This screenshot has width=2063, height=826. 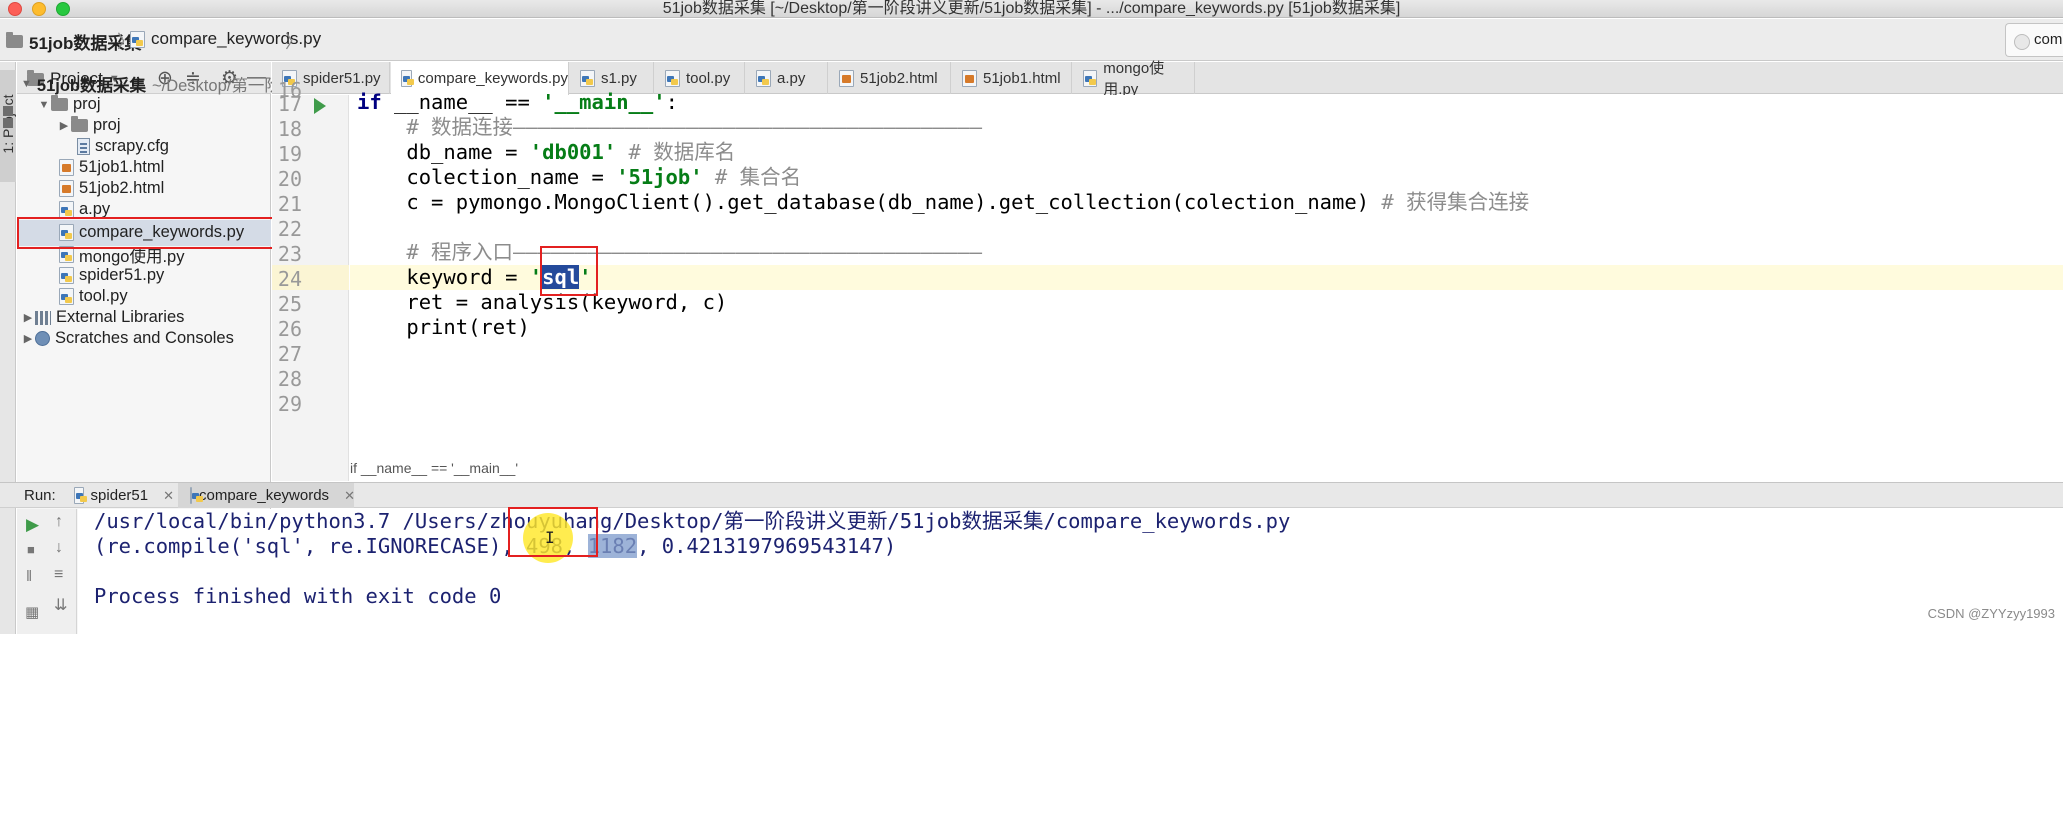 What do you see at coordinates (289, 154) in the screenshot?
I see `line-number: 19` at bounding box center [289, 154].